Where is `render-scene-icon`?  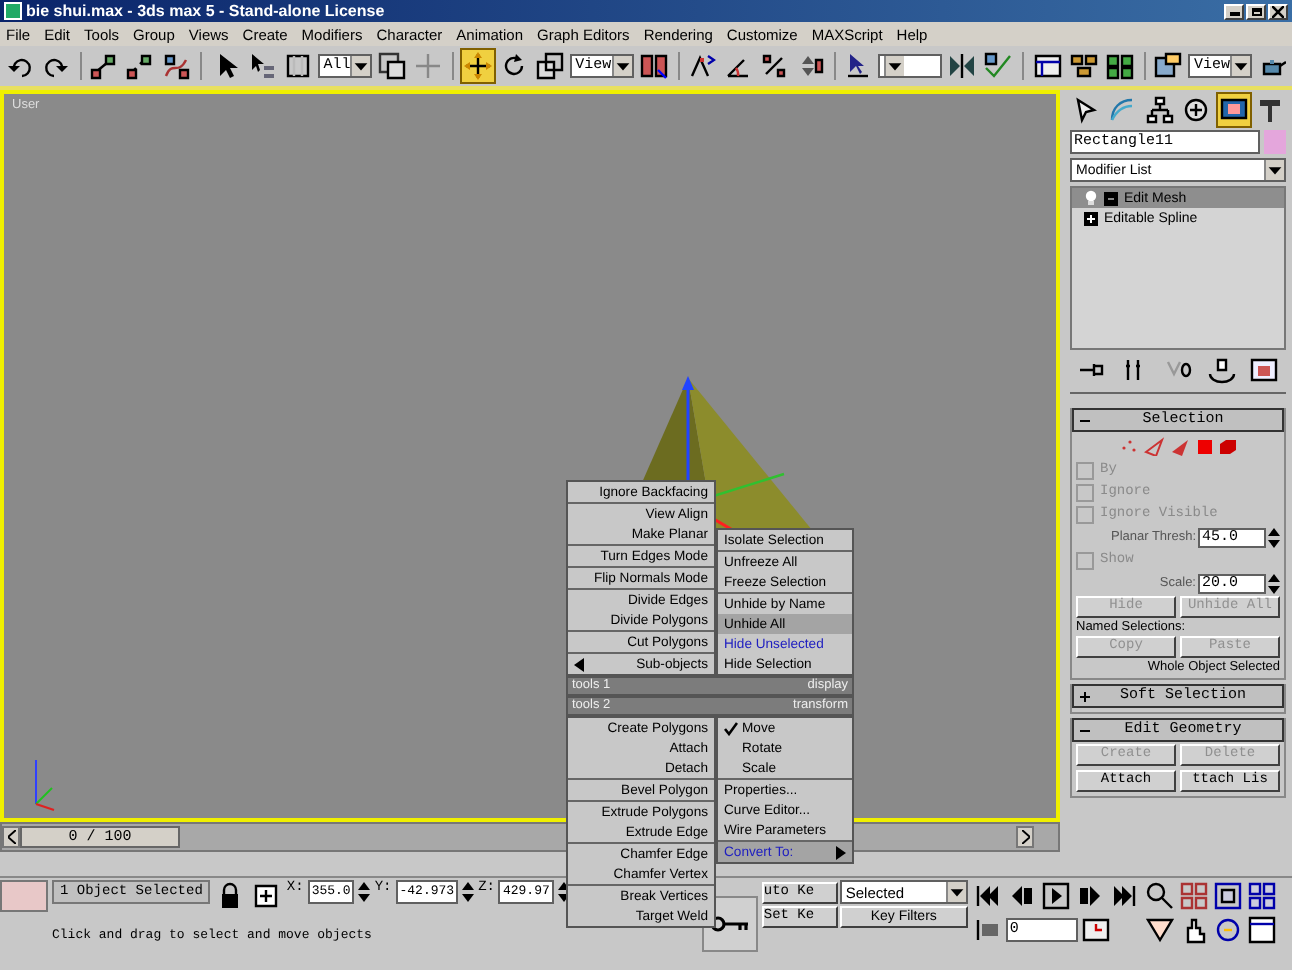 render-scene-icon is located at coordinates (1167, 66).